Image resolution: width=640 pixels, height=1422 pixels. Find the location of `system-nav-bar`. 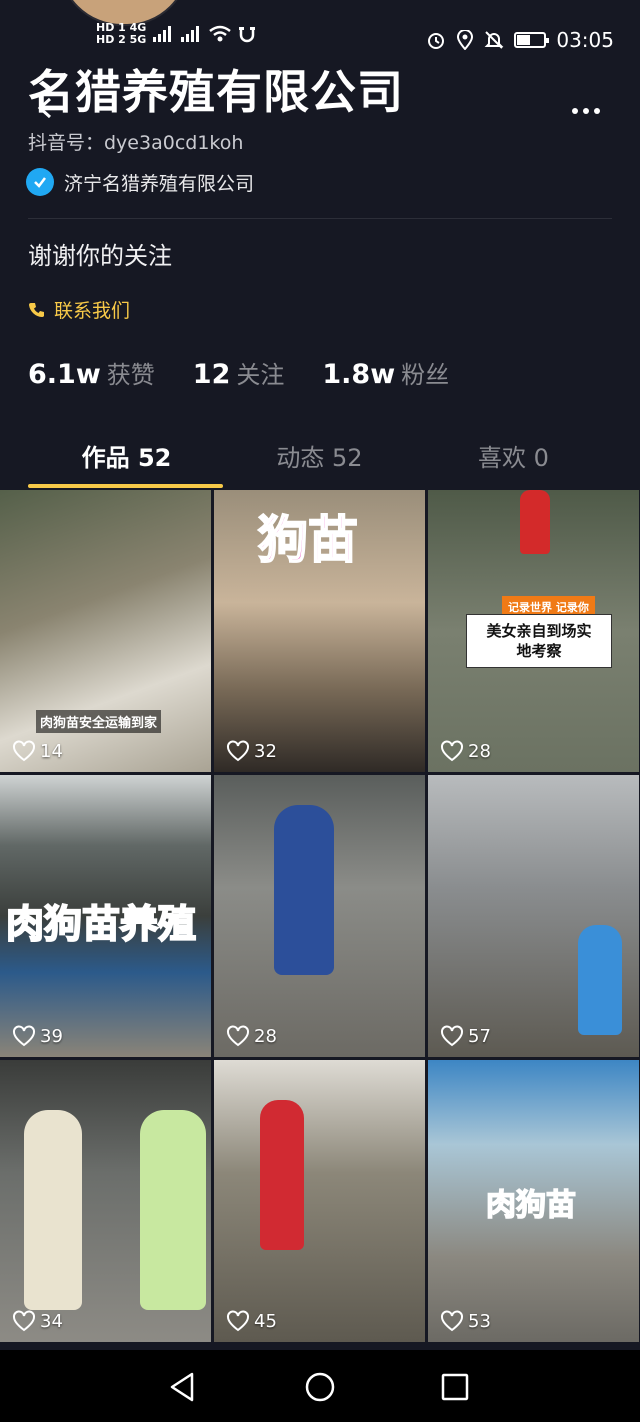

system-nav-bar is located at coordinates (320, 1386).